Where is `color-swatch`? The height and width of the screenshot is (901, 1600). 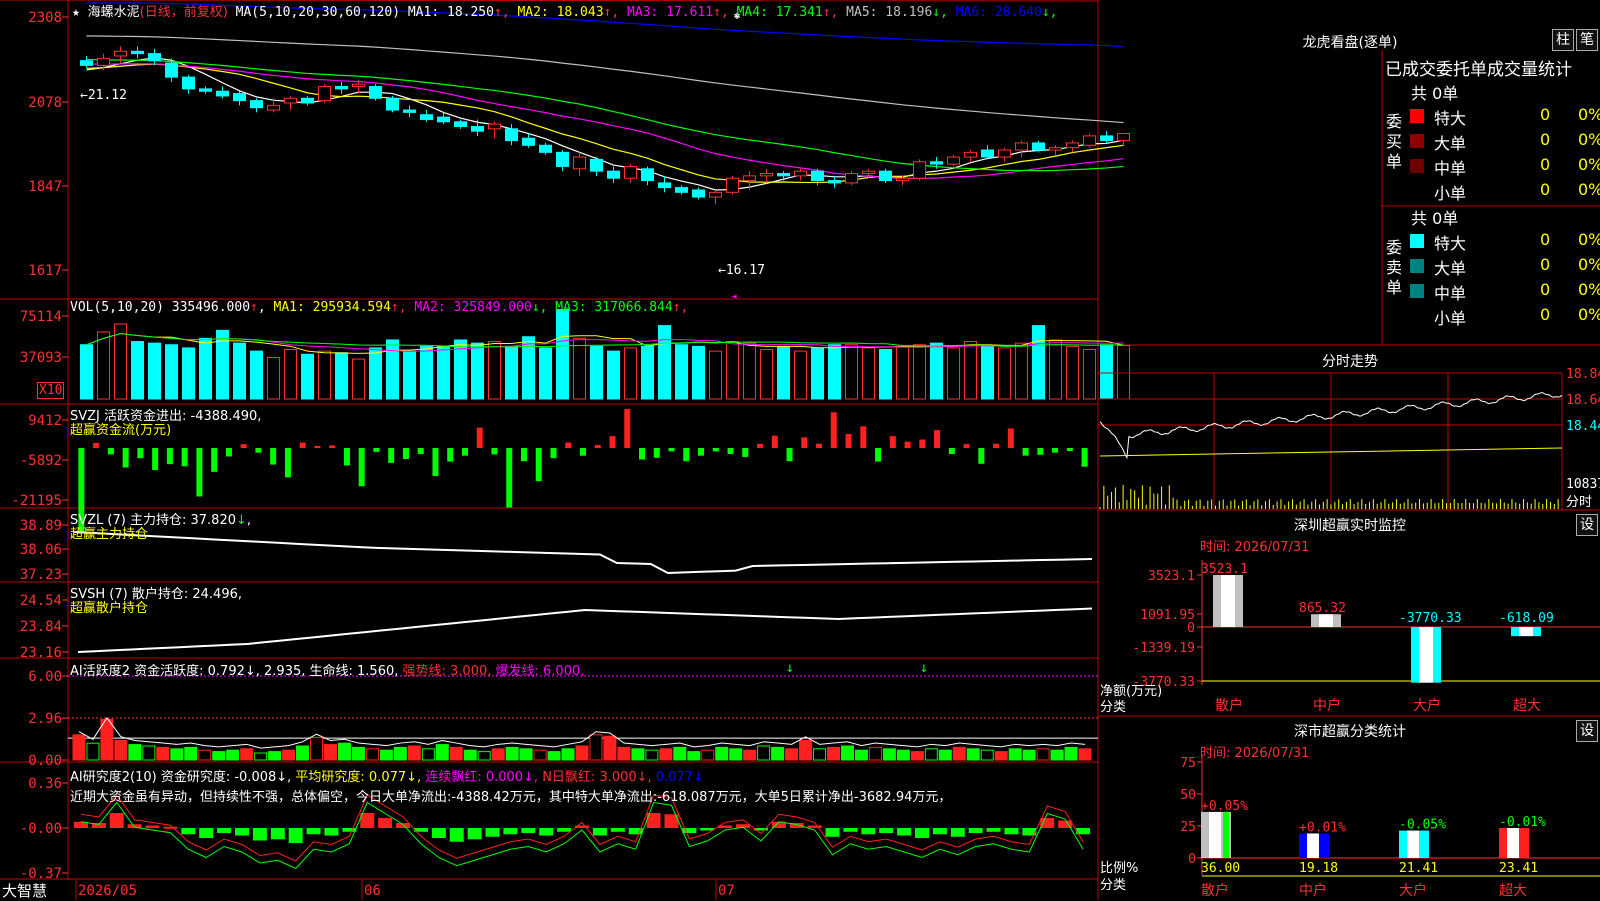 color-swatch is located at coordinates (1417, 241).